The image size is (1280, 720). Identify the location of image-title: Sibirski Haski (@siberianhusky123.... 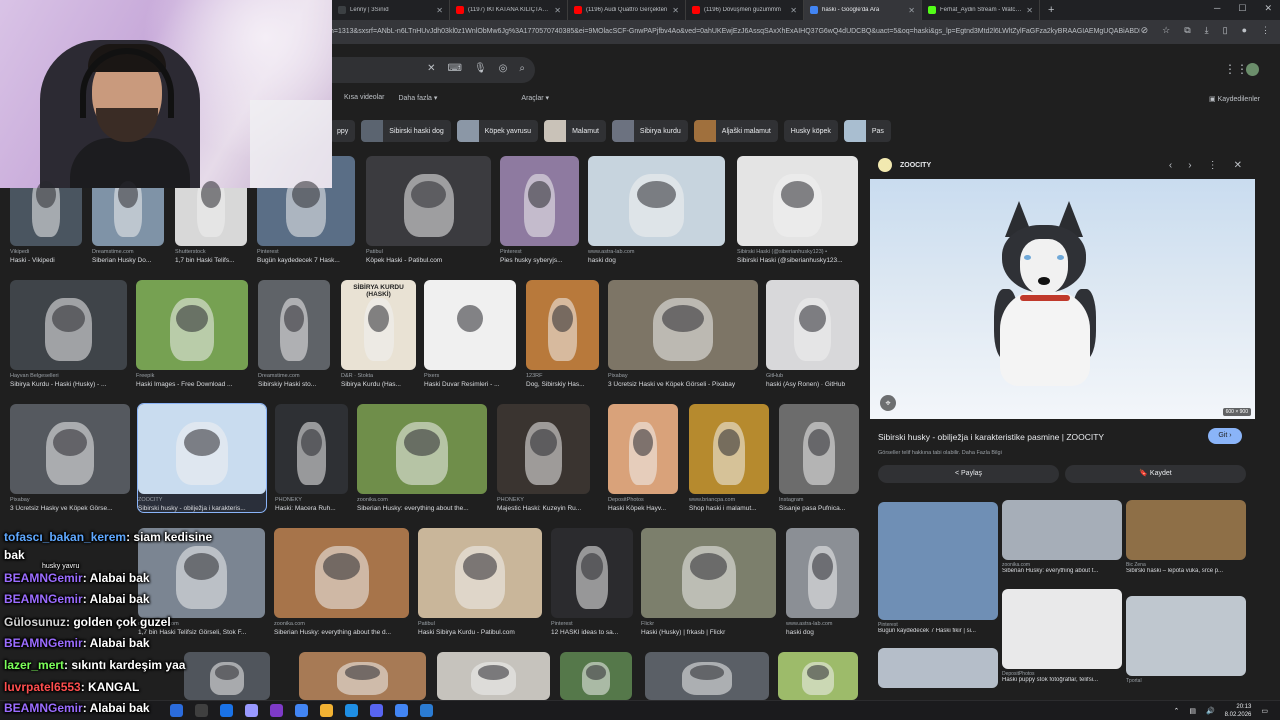
(797, 260).